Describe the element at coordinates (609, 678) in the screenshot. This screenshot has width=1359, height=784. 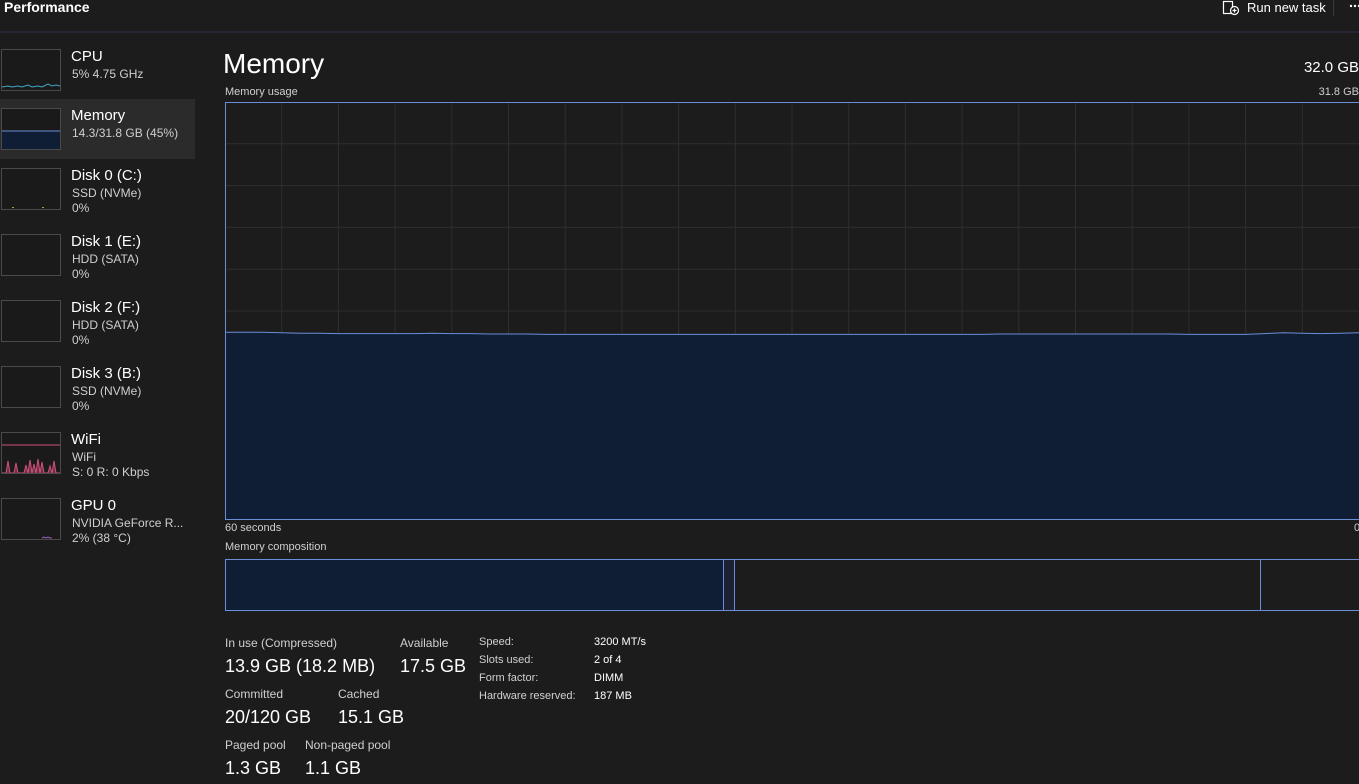
I see `detail-value: DIMM` at that location.